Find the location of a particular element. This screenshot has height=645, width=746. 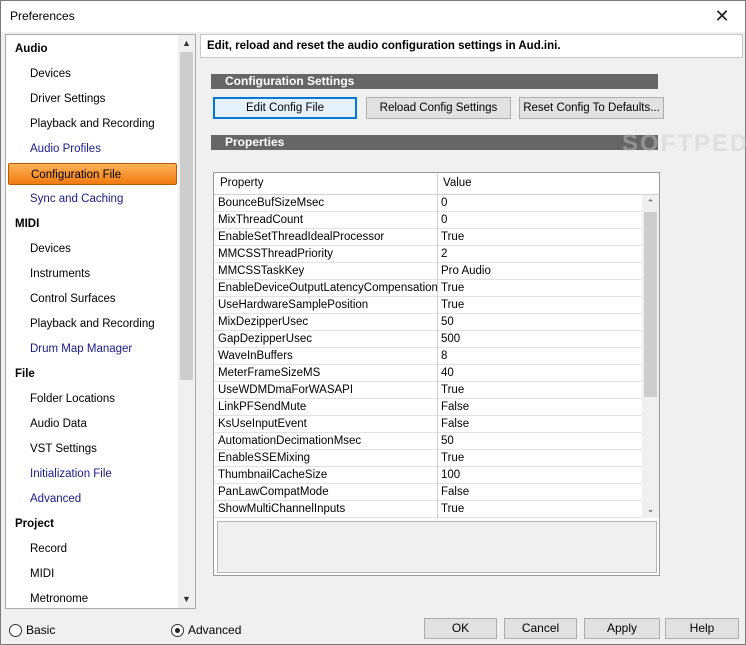

table-row: AutomationDecimationMsec 50 is located at coordinates (428, 441).